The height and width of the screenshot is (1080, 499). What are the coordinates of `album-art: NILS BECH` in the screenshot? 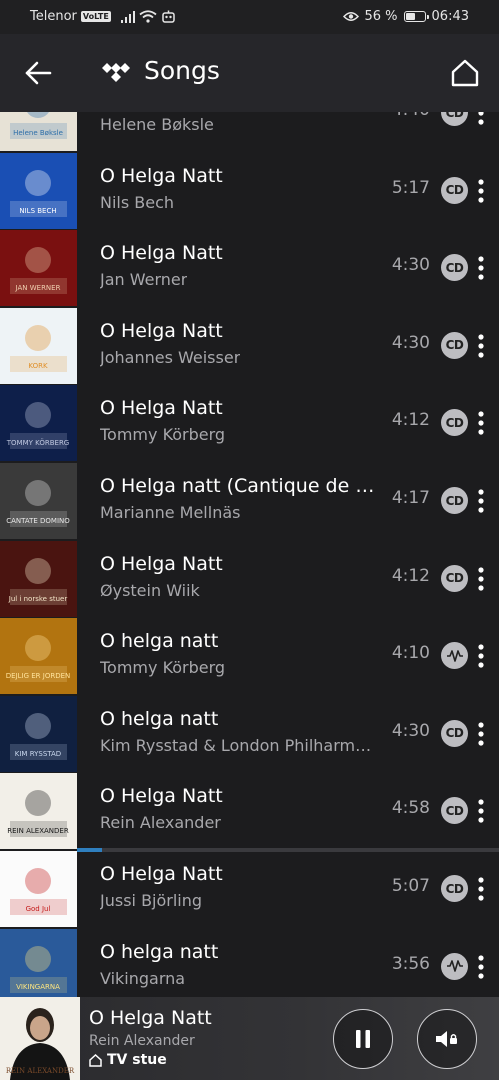 It's located at (38, 190).